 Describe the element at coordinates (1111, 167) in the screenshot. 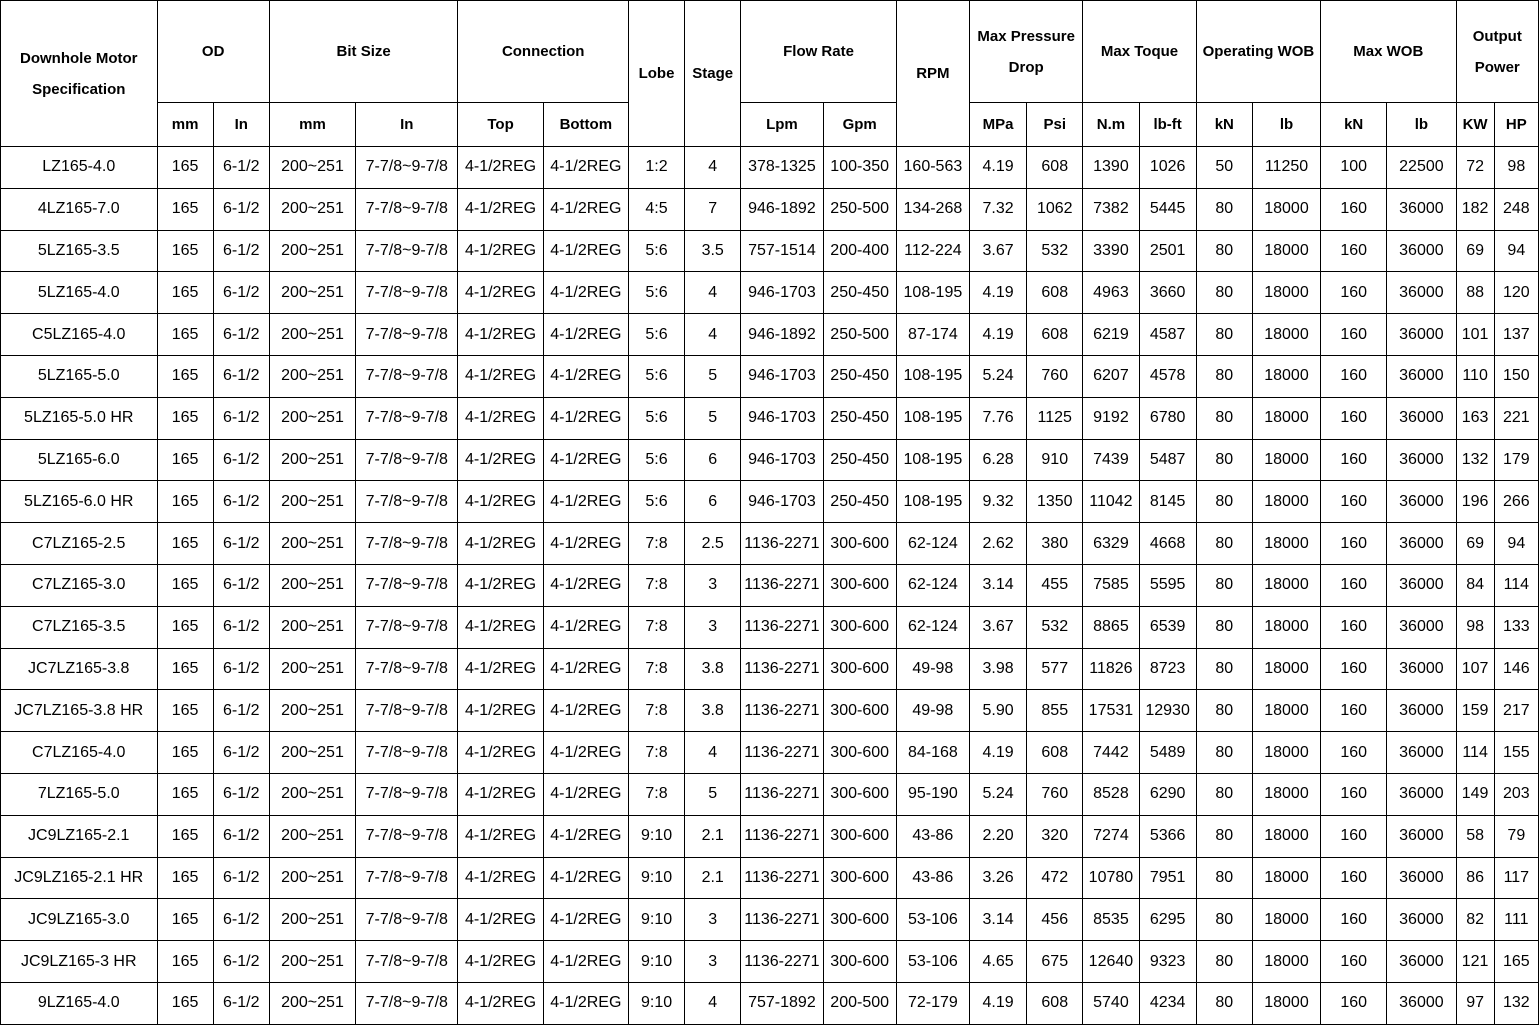

I see `table-cell: 1390` at that location.